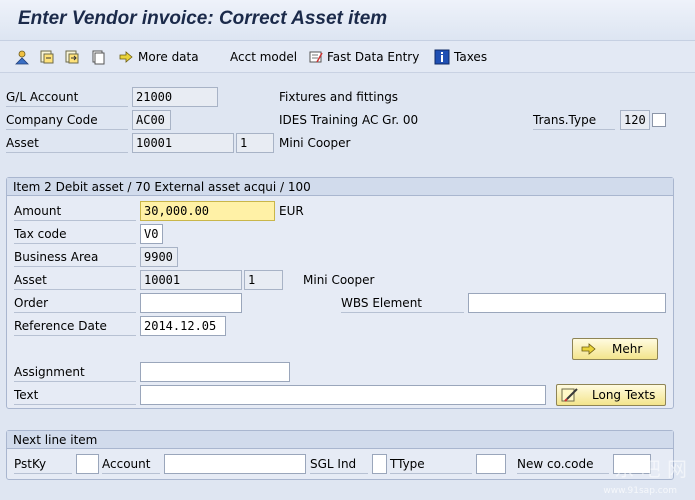  Describe the element at coordinates (315, 143) in the screenshot. I see `asset-description: Mini Cooper` at that location.